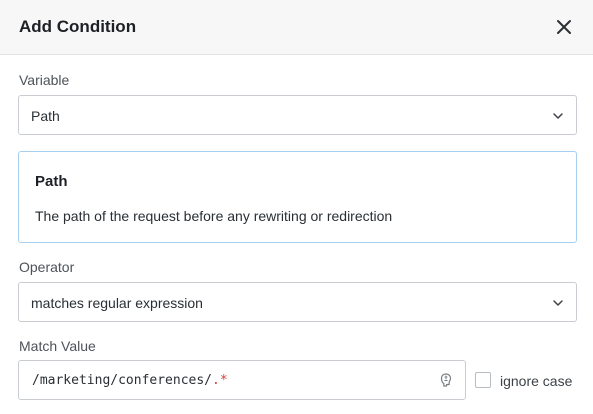 Image resolution: width=593 pixels, height=414 pixels. Describe the element at coordinates (78, 26) in the screenshot. I see `dialog-title: Add Condition` at that location.